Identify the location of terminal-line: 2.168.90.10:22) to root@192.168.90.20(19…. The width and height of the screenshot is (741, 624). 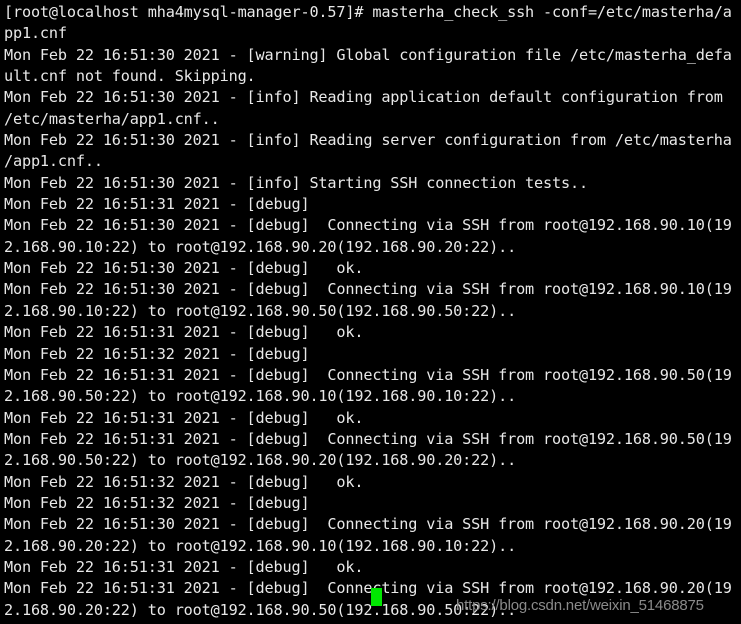
(260, 246).